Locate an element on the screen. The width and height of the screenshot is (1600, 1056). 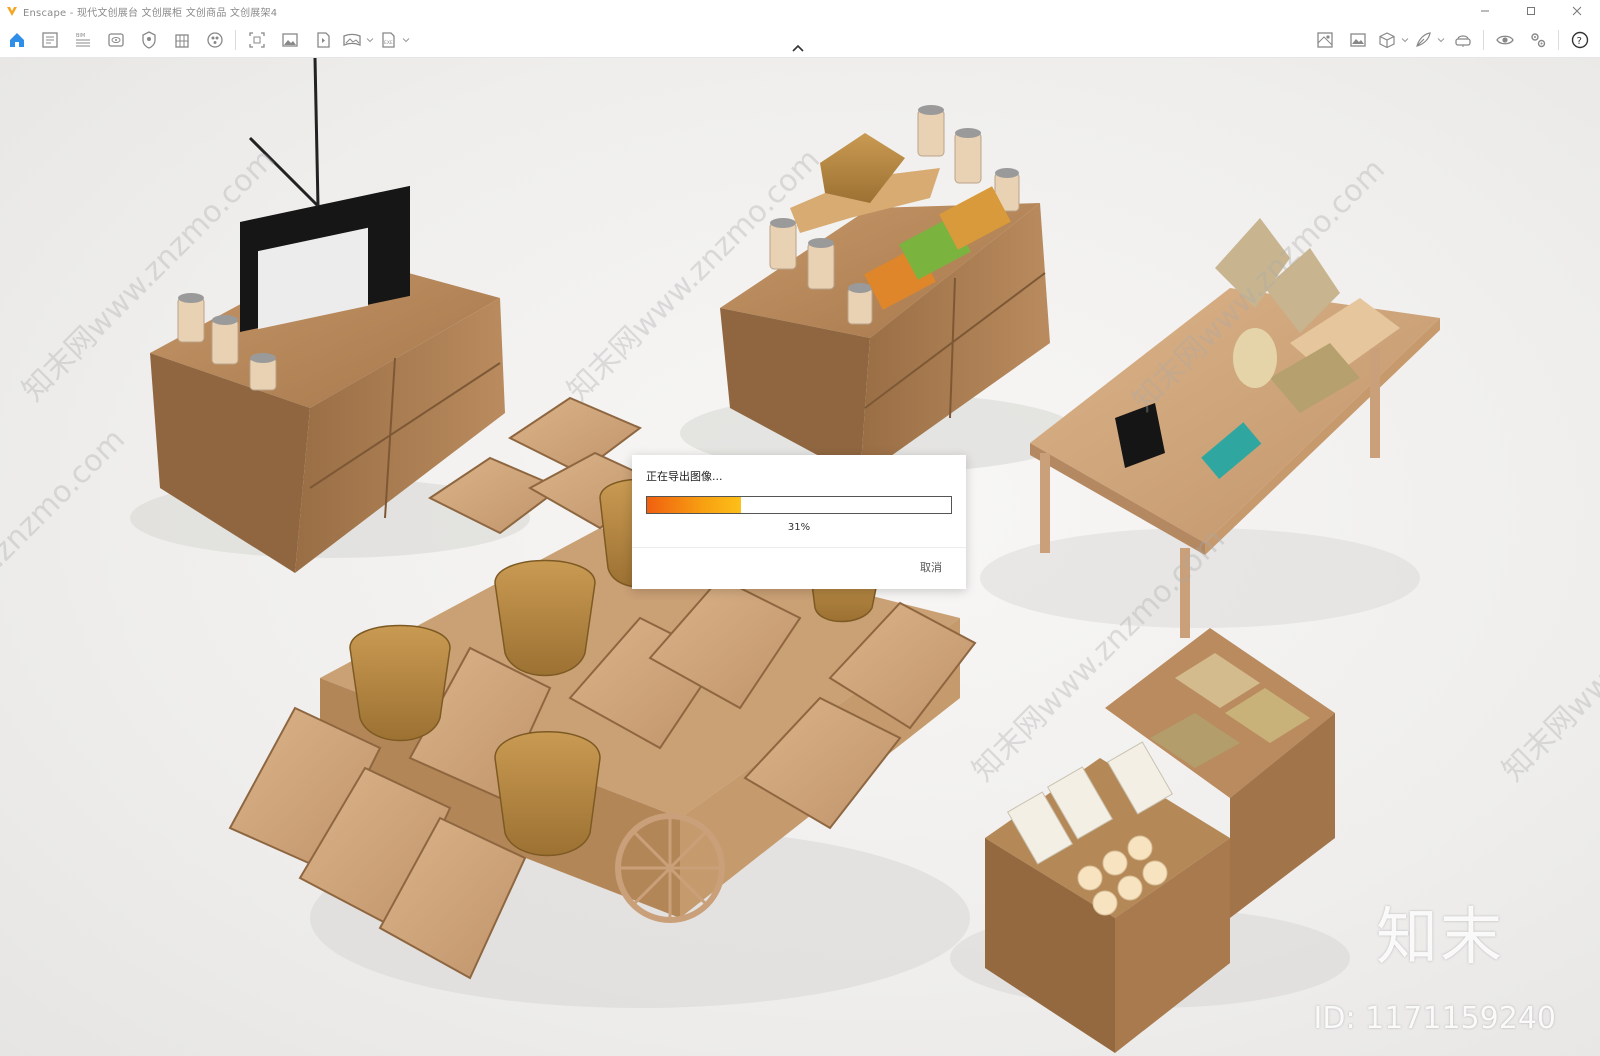
maximize-icon is located at coordinates (1531, 11).